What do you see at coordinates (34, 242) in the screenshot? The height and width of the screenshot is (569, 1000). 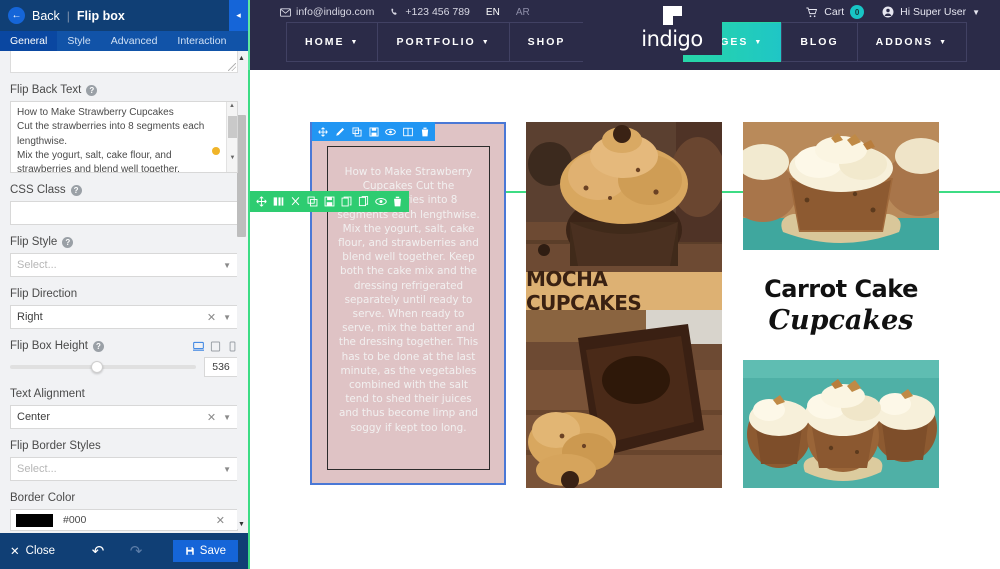 I see `flip-style-label-text: Flip Style` at bounding box center [34, 242].